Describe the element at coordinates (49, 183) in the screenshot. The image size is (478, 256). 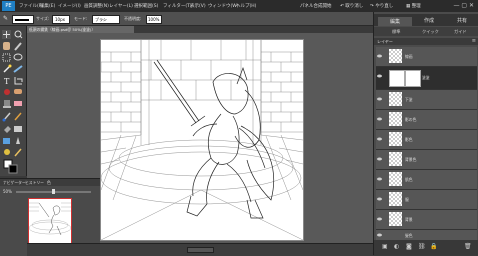
I see `tab-color: 色` at that location.